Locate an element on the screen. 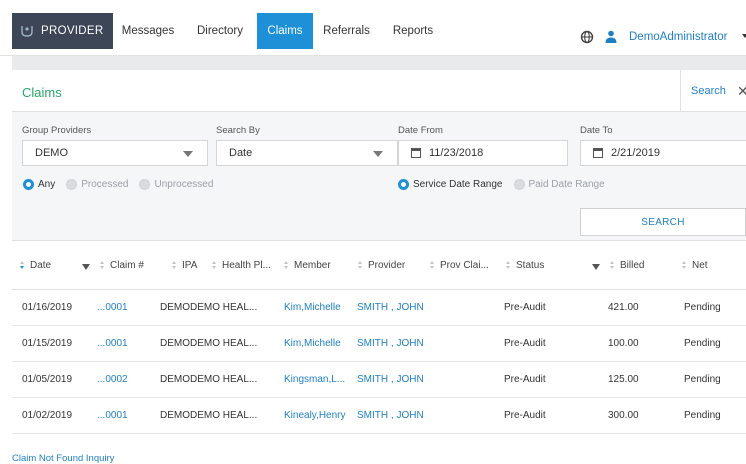  cell-member-link: Kinealy,Henry is located at coordinates (315, 415).